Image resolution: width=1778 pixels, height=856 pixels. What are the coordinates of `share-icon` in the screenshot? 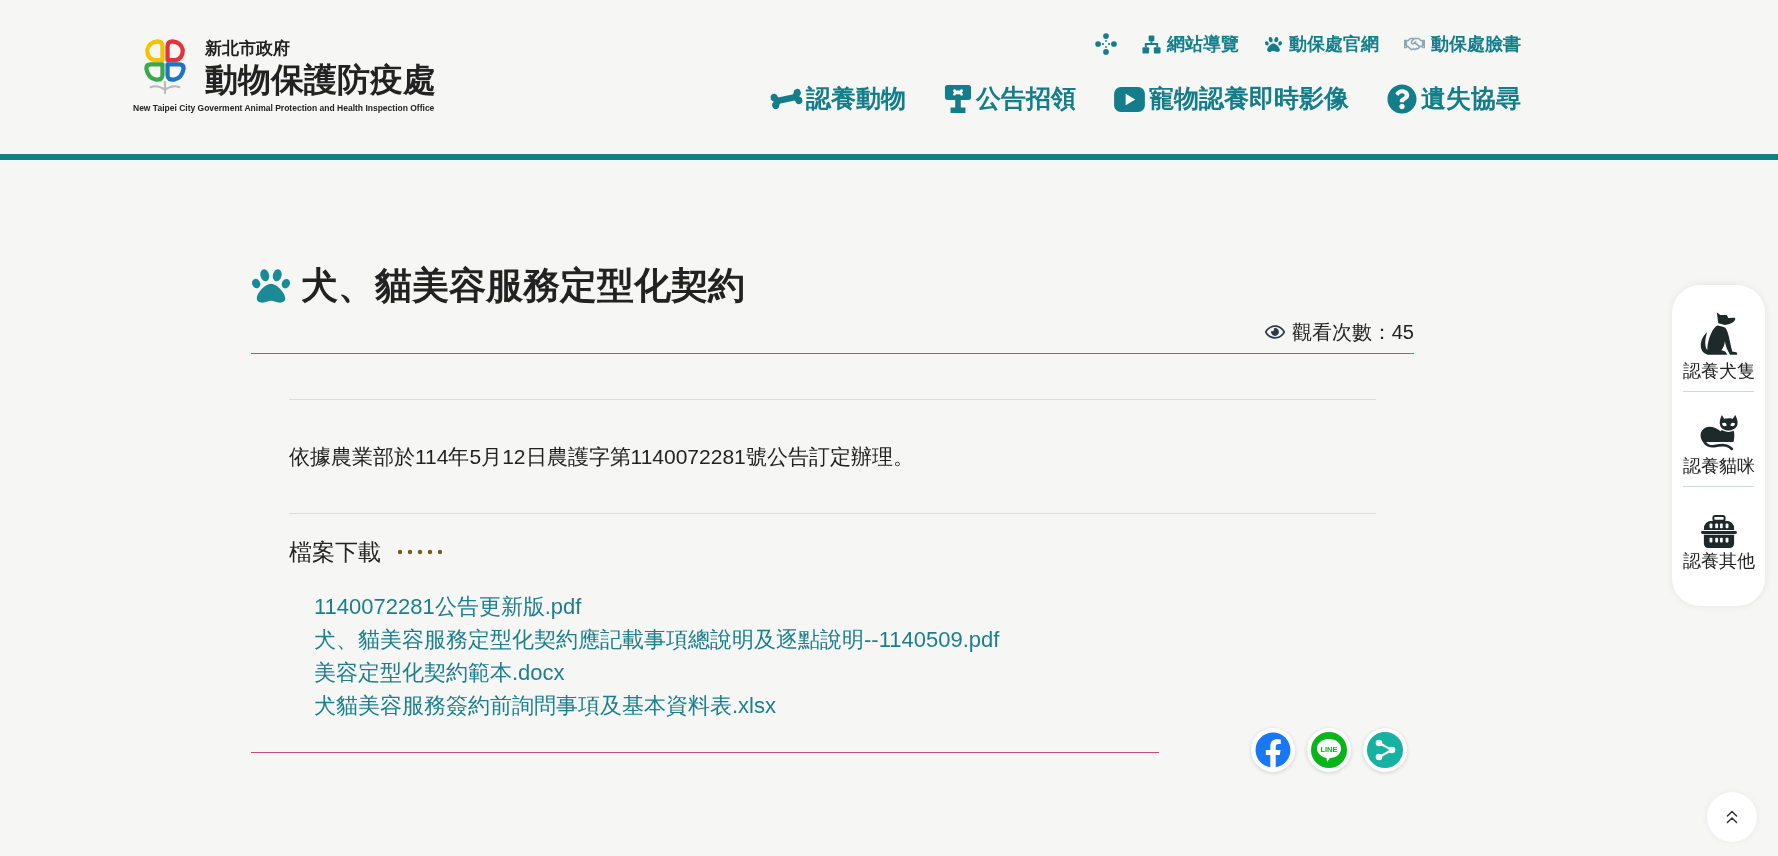 It's located at (1385, 750).